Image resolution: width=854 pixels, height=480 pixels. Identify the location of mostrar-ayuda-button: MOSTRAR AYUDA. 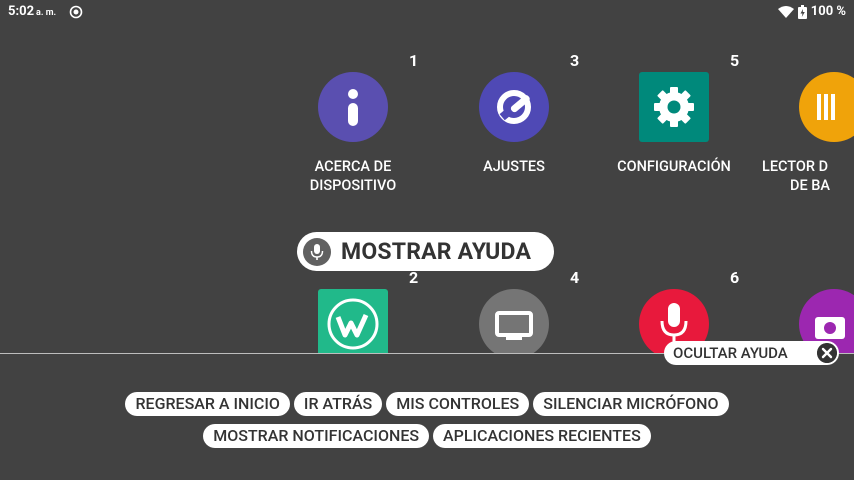
(425, 251).